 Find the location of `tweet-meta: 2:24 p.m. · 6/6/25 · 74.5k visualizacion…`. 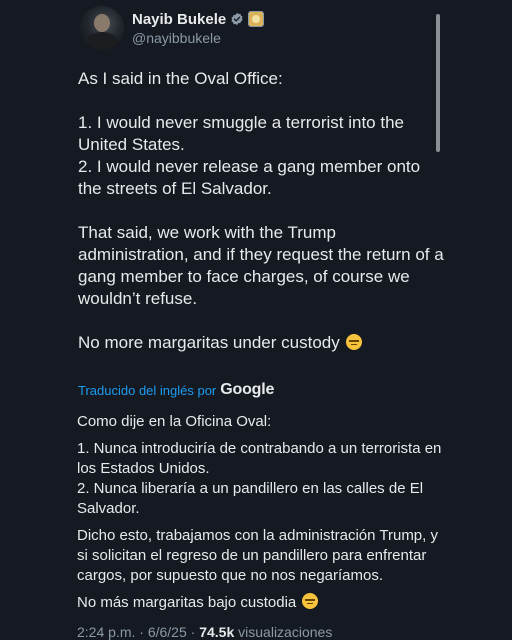

tweet-meta: 2:24 p.m. · 6/6/25 · 74.5k visualizacion… is located at coordinates (204, 632).